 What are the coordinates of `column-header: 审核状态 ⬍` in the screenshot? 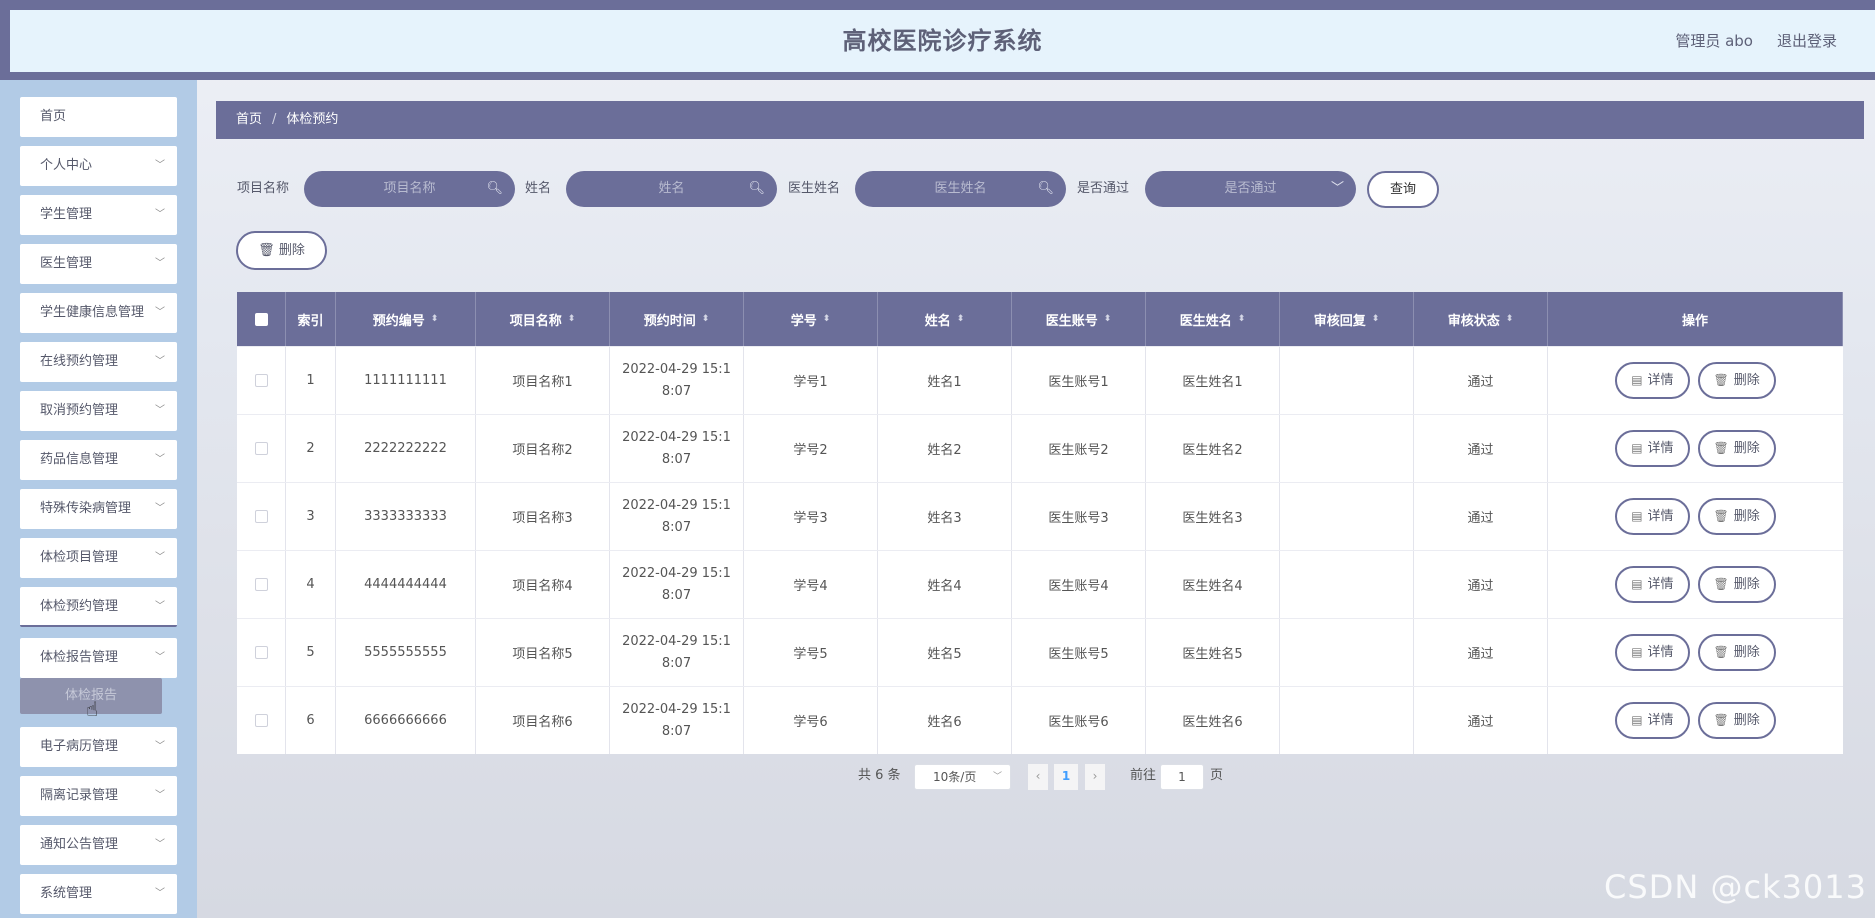 It's located at (1481, 319).